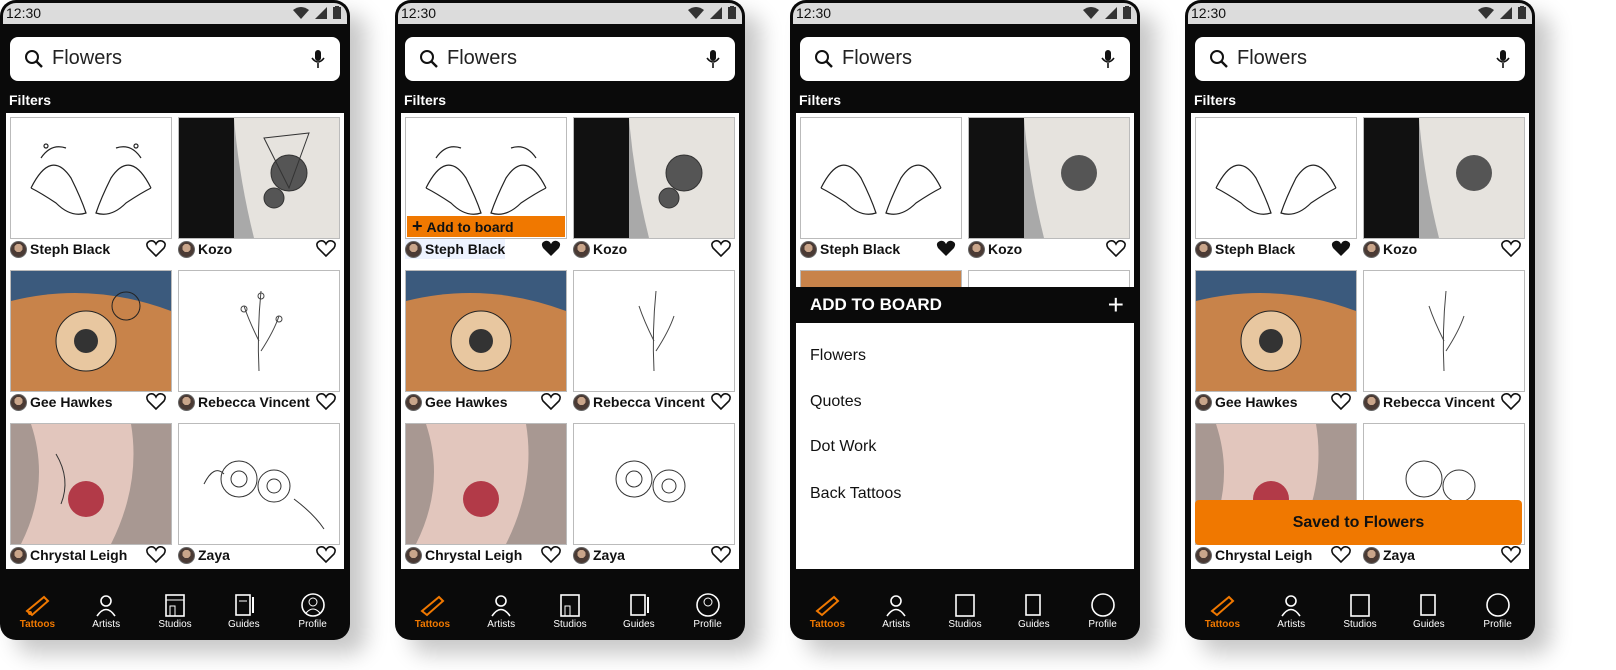  What do you see at coordinates (855, 494) in the screenshot?
I see `board-option: Back Tattoos` at bounding box center [855, 494].